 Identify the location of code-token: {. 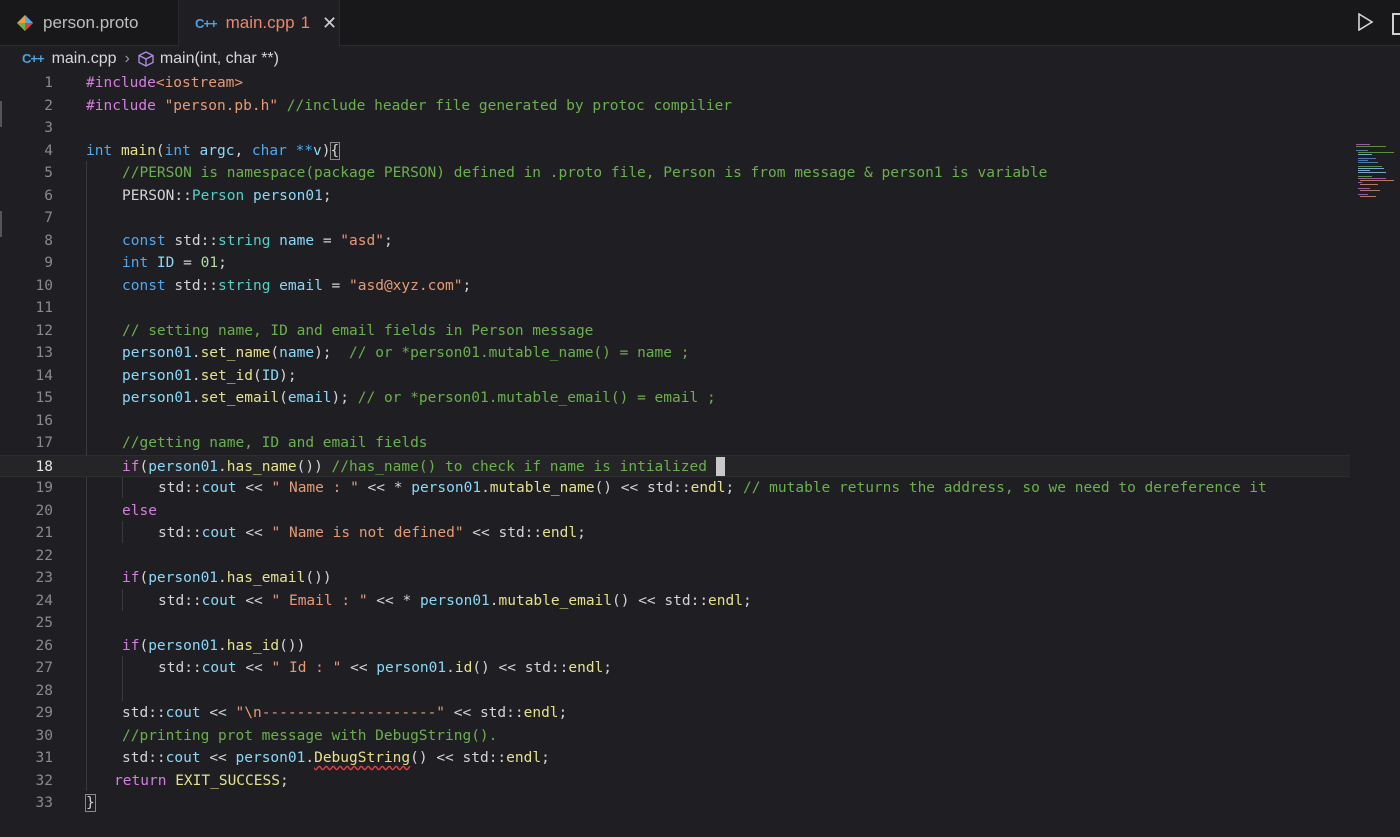
(335, 150).